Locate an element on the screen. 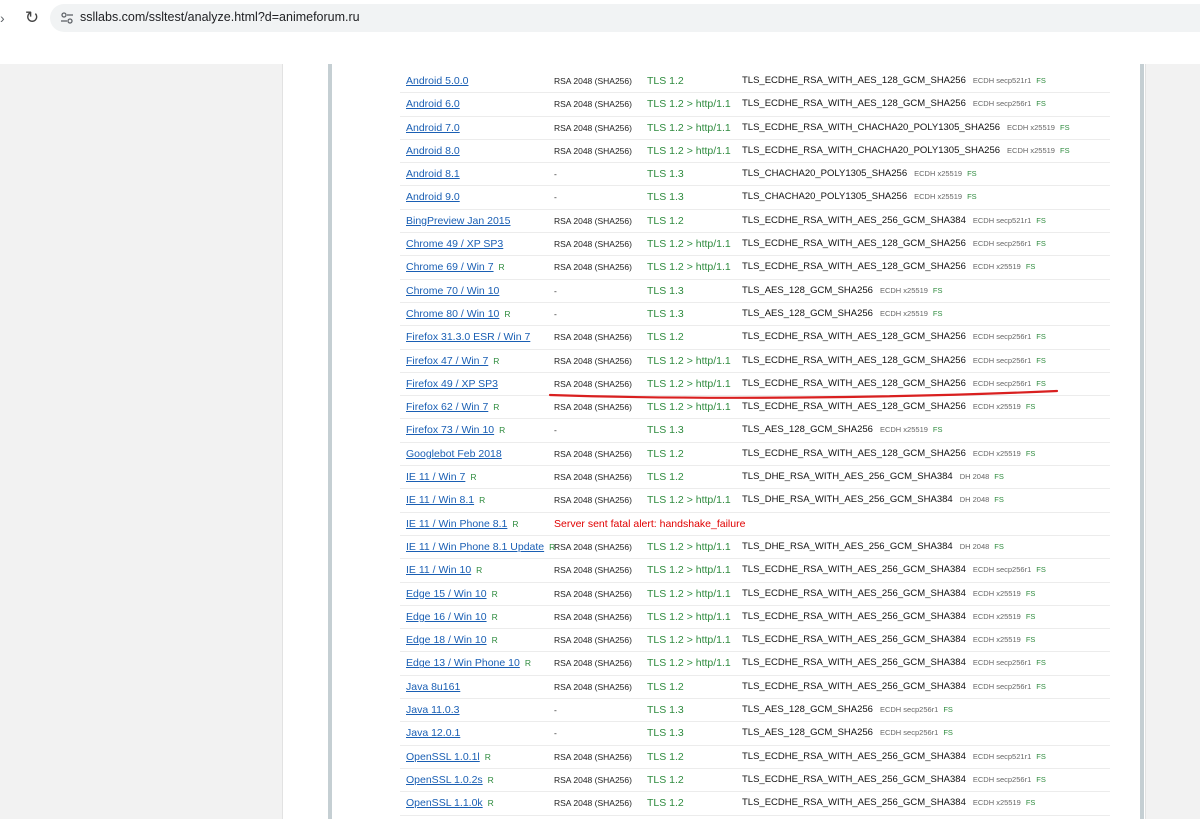  cipher-suite-name: TLS_CHACHA20_POLY1305_SHA256 is located at coordinates (825, 174).